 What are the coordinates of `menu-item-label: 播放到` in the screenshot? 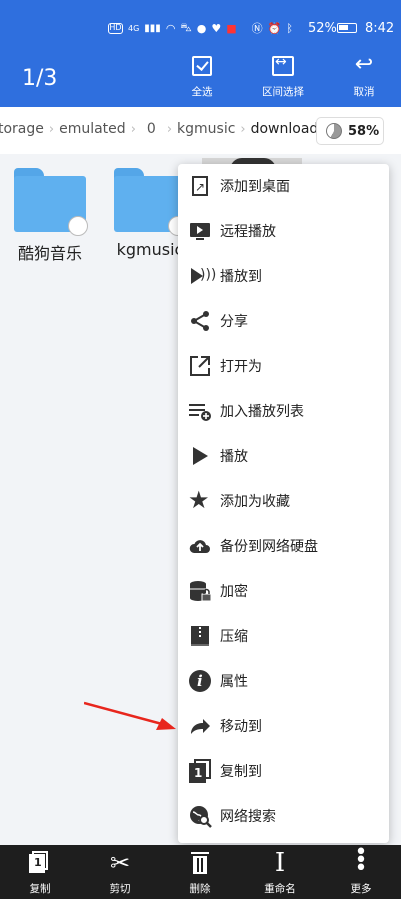 It's located at (241, 277).